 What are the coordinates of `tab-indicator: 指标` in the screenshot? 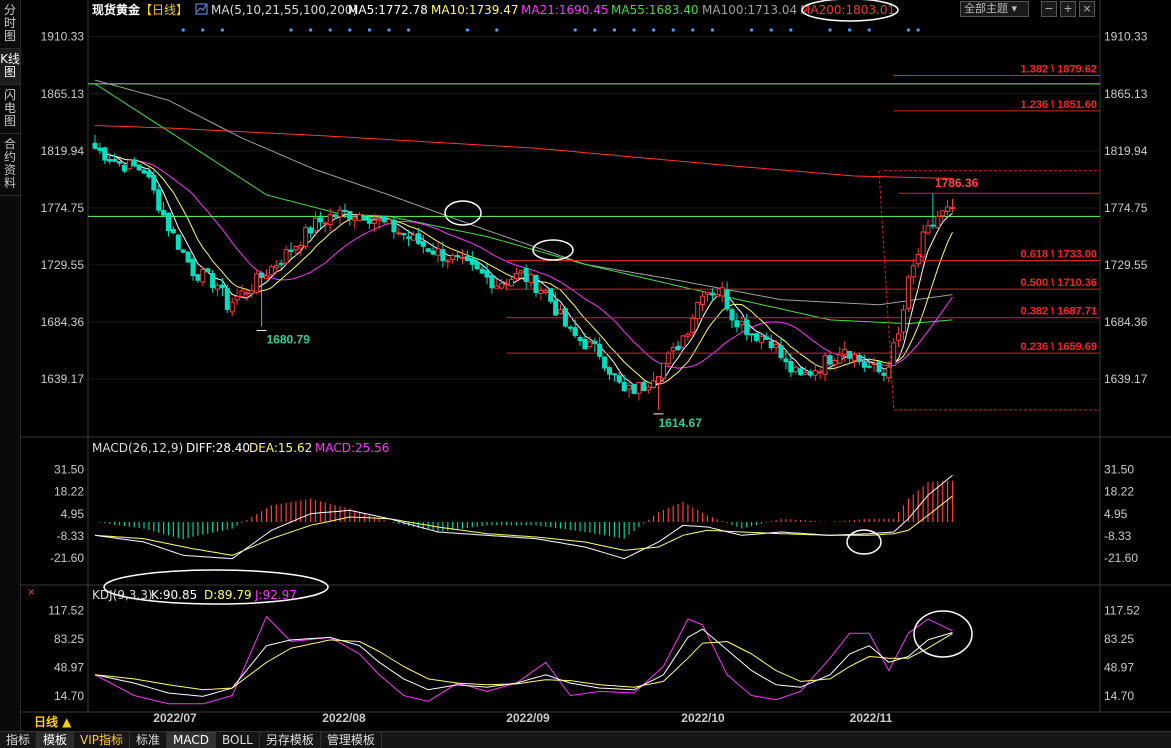 It's located at (19, 740).